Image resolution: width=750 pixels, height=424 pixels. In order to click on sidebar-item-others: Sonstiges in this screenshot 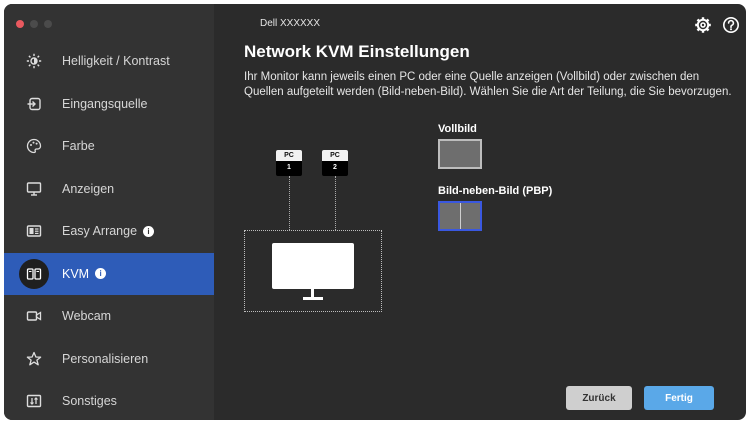, I will do `click(109, 400)`.